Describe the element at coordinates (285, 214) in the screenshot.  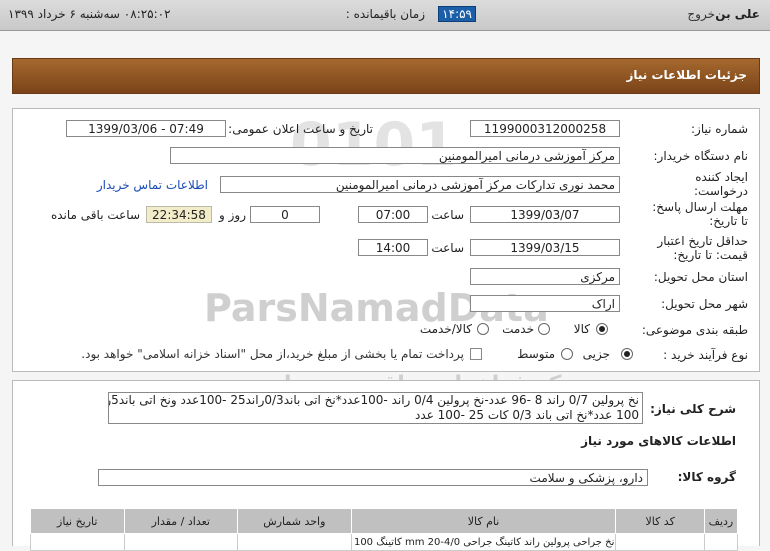
I see `days-remaining-field: 0` at that location.